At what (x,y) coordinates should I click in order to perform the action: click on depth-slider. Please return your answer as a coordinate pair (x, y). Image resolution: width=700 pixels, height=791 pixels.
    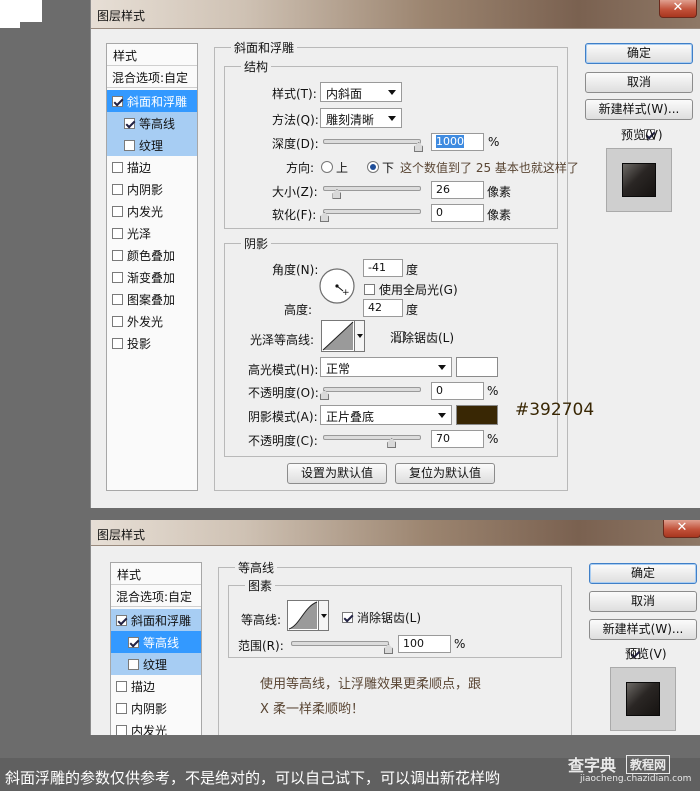
    Looking at the image, I should click on (373, 145).